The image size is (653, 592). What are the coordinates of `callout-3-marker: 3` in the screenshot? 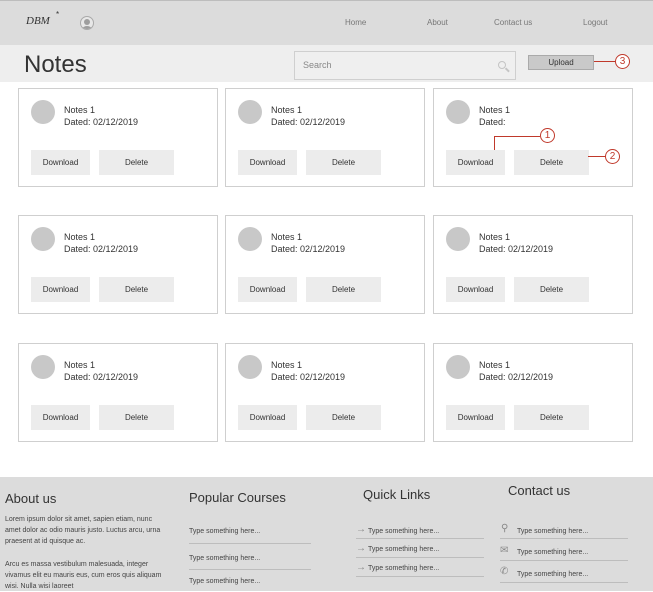 It's located at (622, 61).